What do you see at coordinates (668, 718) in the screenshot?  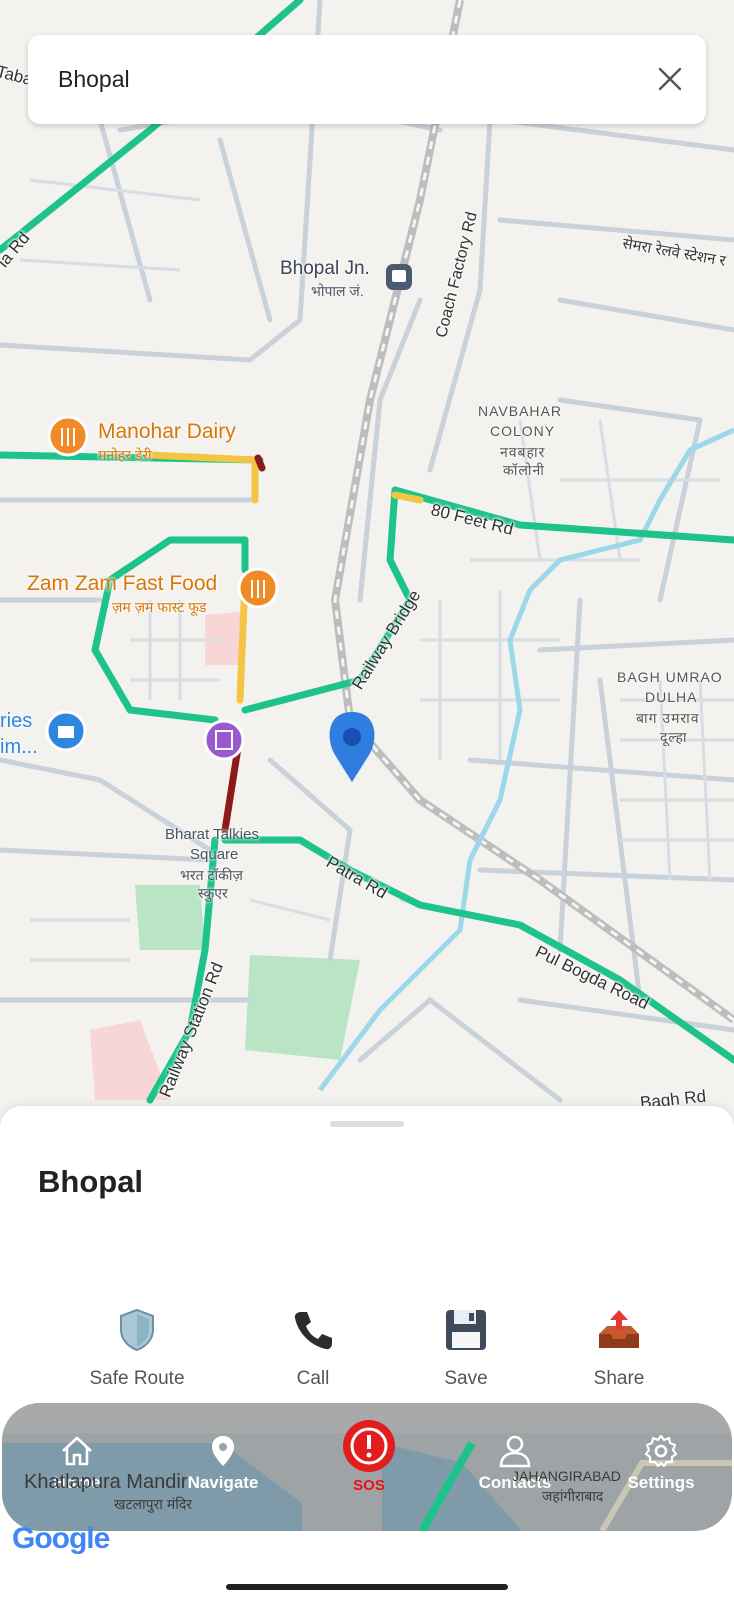 I see `area-label-bagh-umrao-hindi: बाग उमराव` at bounding box center [668, 718].